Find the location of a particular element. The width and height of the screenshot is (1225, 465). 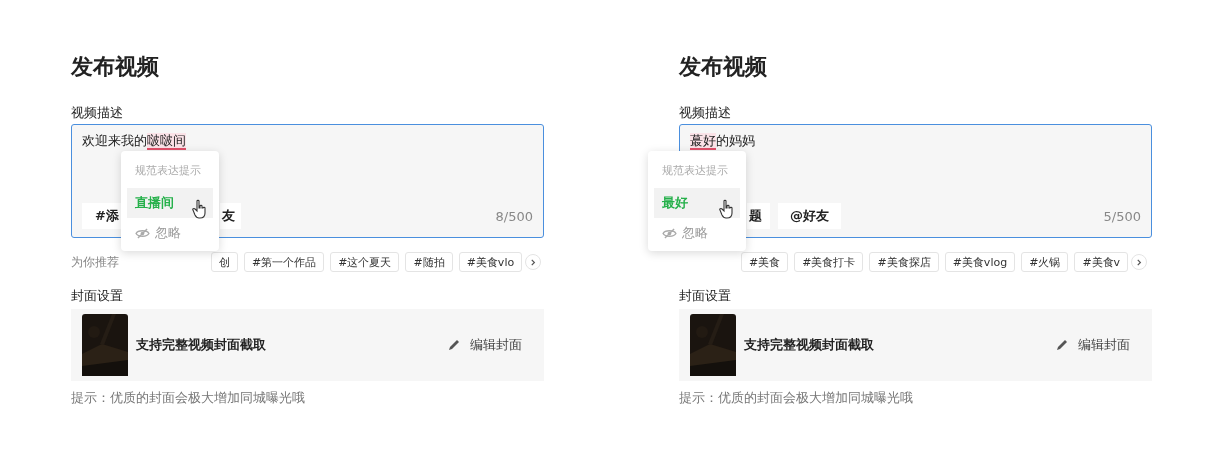

topic-tag: 创 is located at coordinates (224, 262).